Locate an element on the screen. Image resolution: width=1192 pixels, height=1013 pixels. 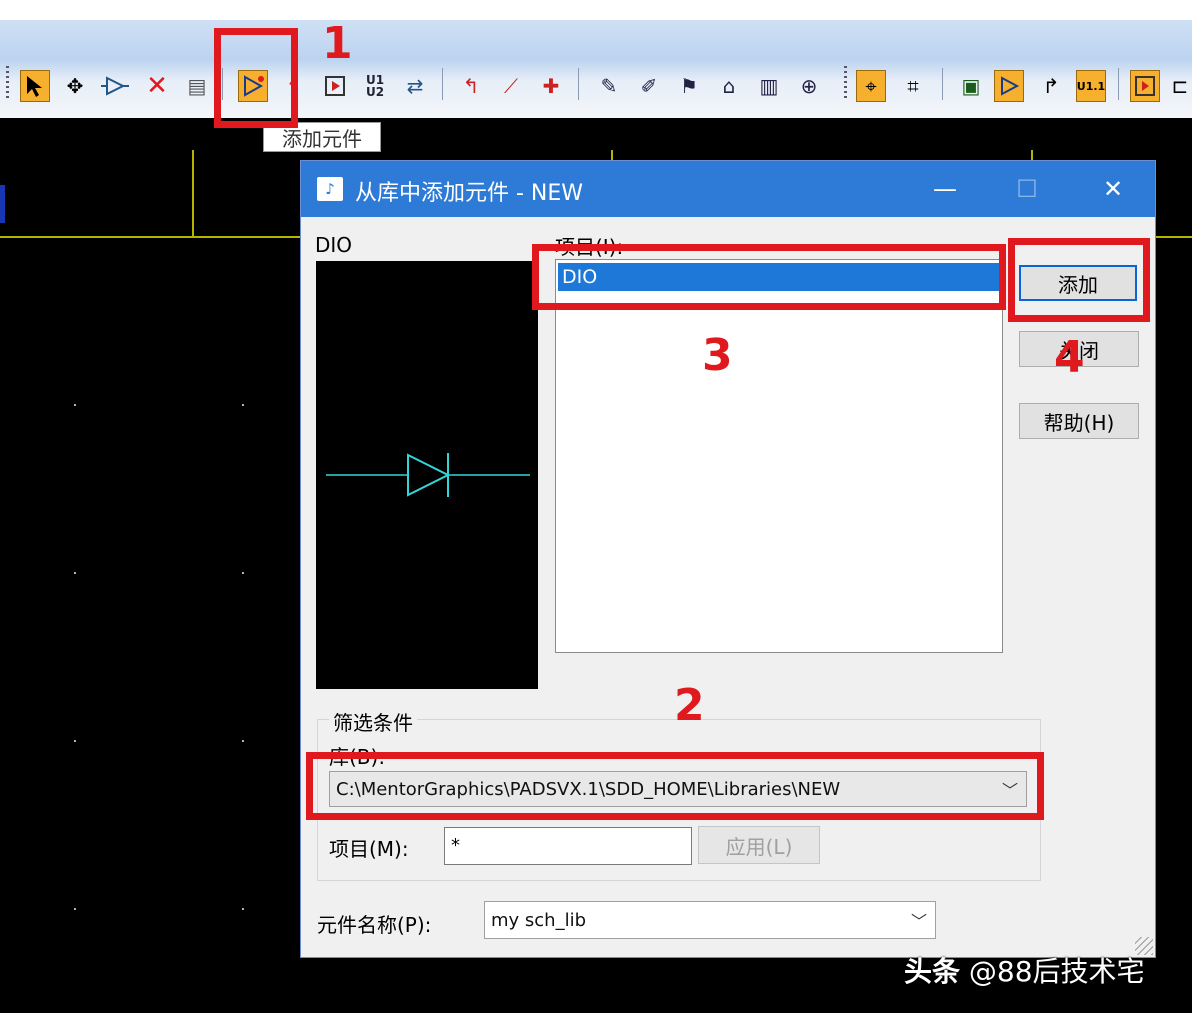
move-tool-icon: ✥ is located at coordinates (75, 86).